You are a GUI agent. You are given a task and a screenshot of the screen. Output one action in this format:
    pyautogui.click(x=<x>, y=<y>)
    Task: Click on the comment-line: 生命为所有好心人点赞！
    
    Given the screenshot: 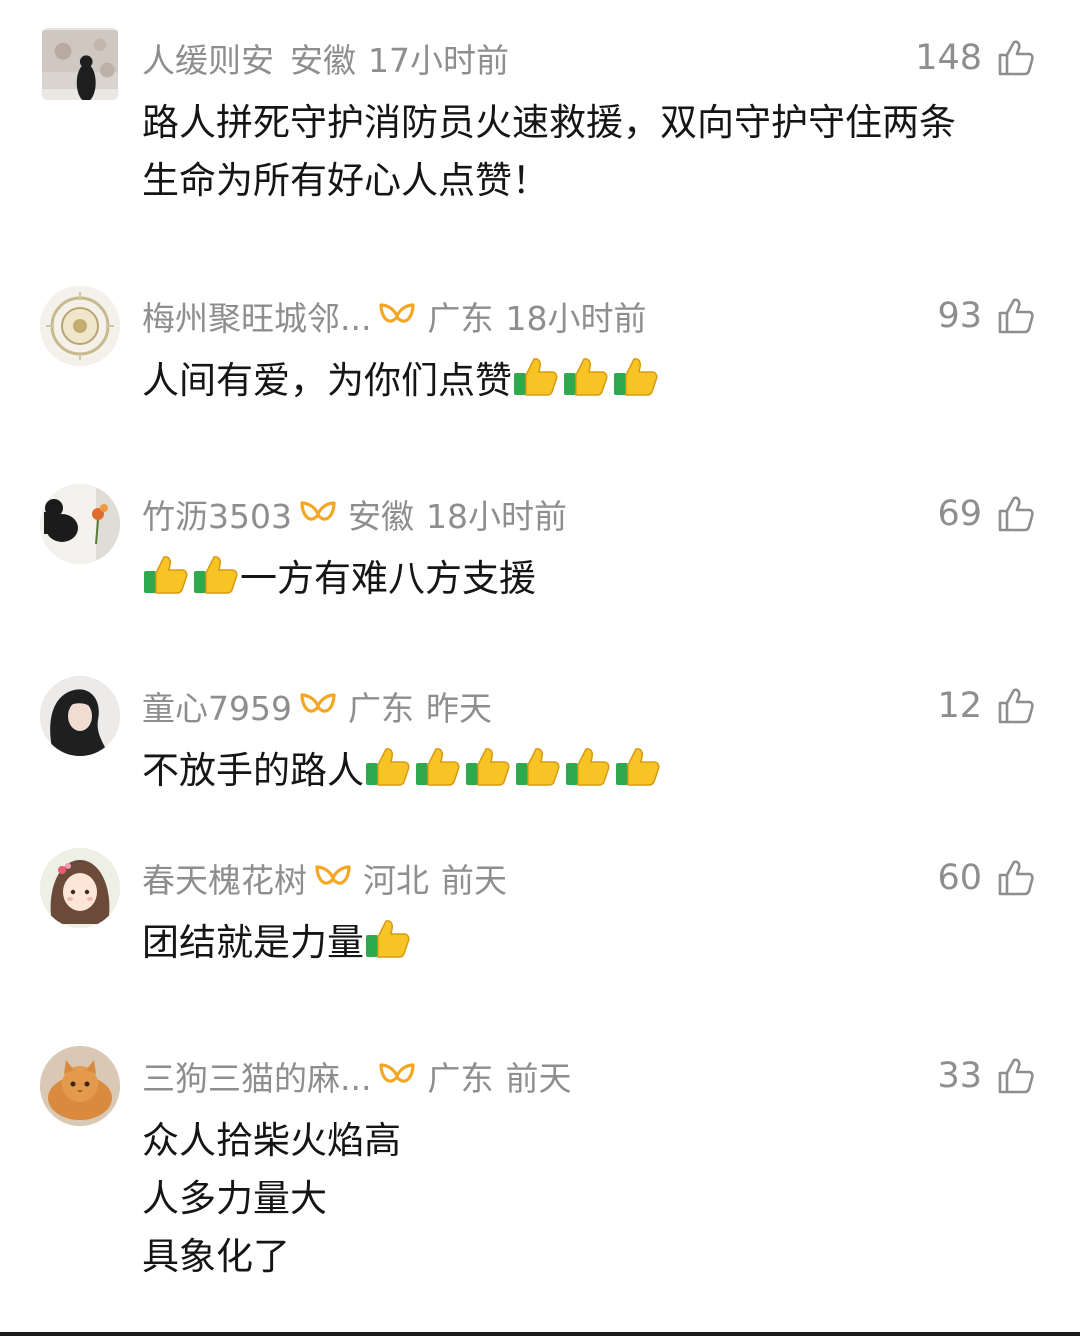 What is the action you would take?
    pyautogui.click(x=345, y=180)
    